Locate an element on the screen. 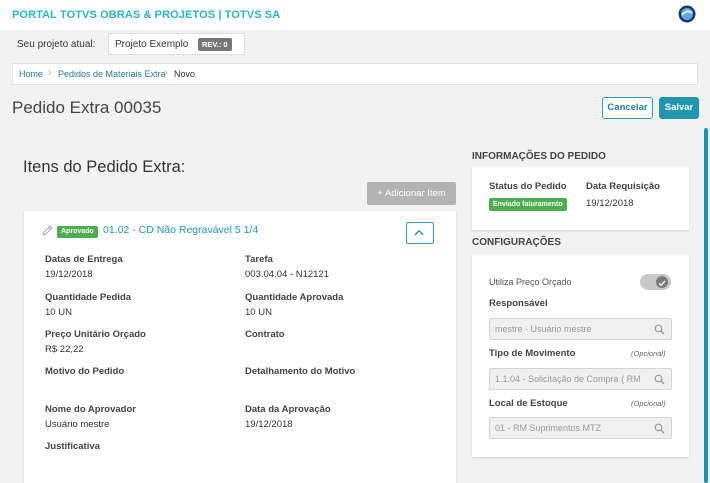  config-heading: CONFIGURAÇÕES is located at coordinates (516, 242).